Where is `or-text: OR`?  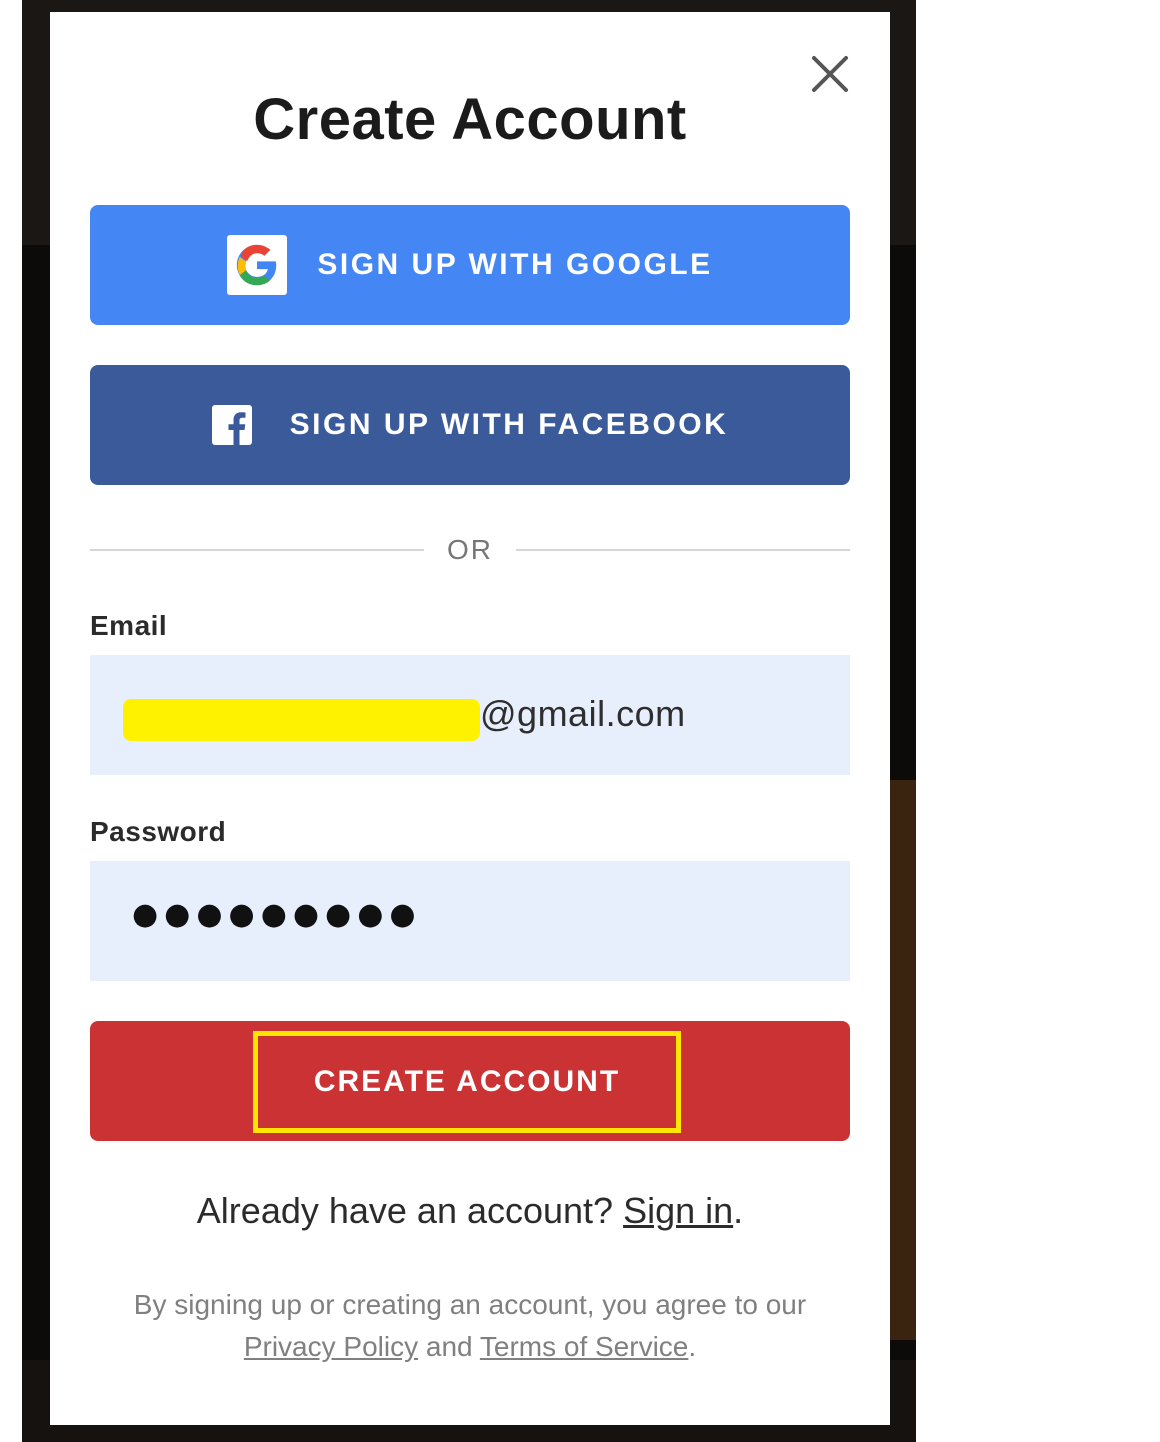
or-text: OR is located at coordinates (470, 549).